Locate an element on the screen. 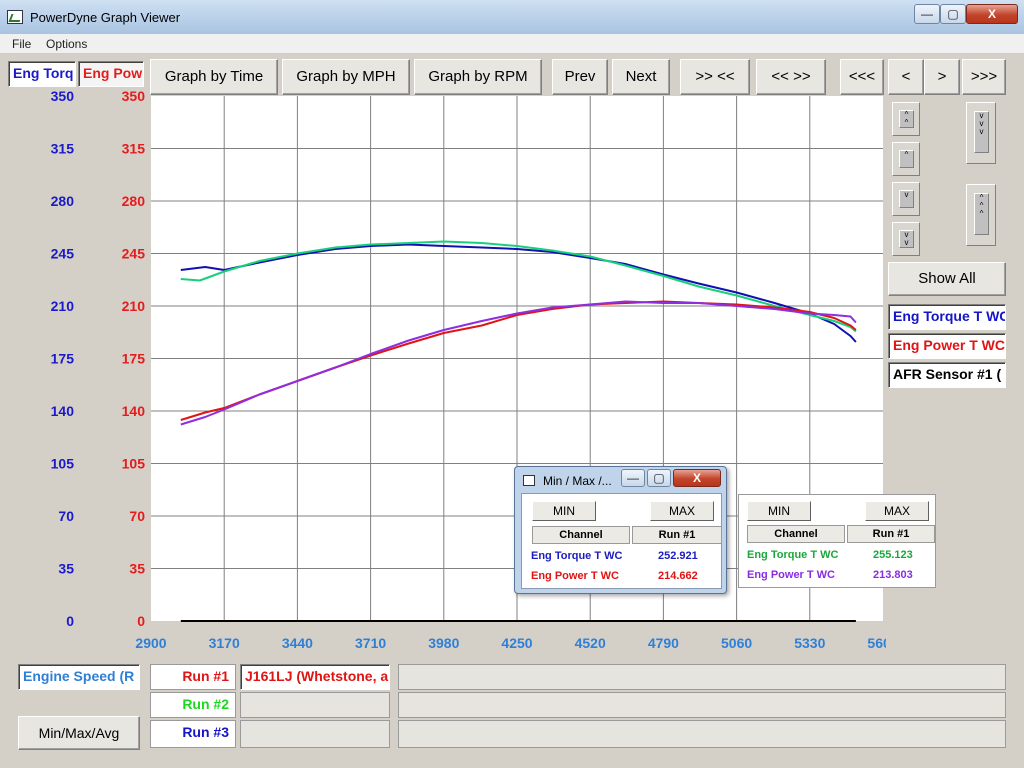 The height and width of the screenshot is (768, 1024). scroll-up-button: ^ is located at coordinates (906, 159).